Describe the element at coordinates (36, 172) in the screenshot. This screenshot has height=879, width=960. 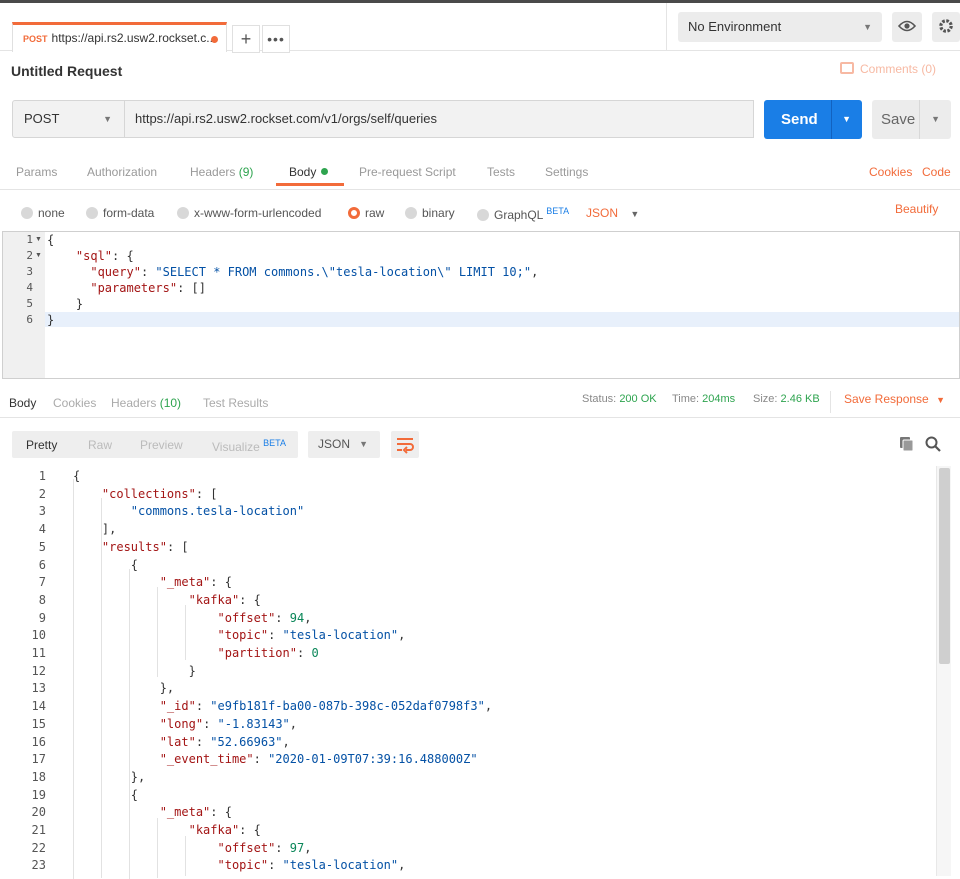
I see `tab-params: Params` at that location.